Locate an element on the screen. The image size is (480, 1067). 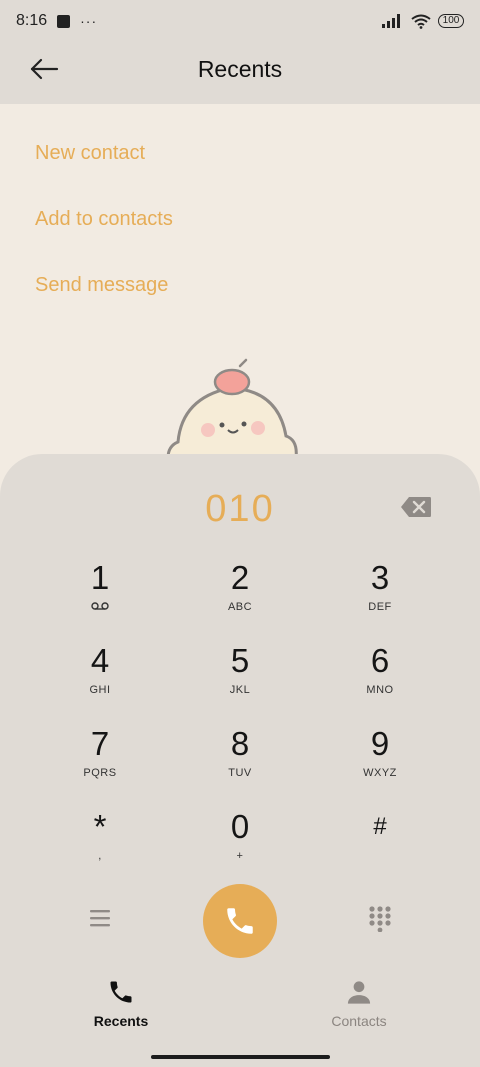
key-1: 1 is located at coordinates (100, 594).